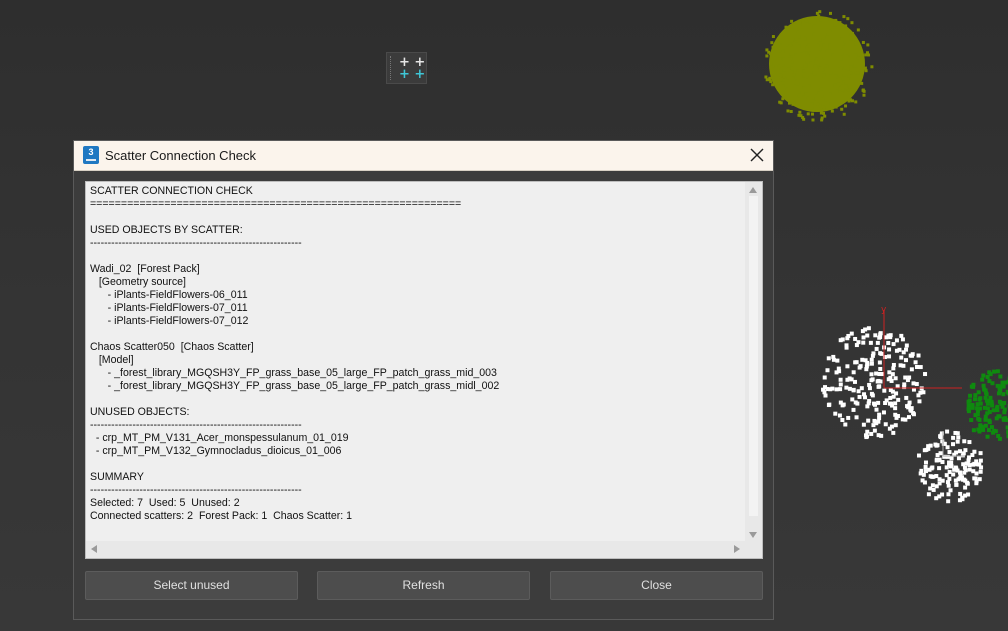  Describe the element at coordinates (91, 155) in the screenshot. I see `3dsmax-app-icon: 3` at that location.